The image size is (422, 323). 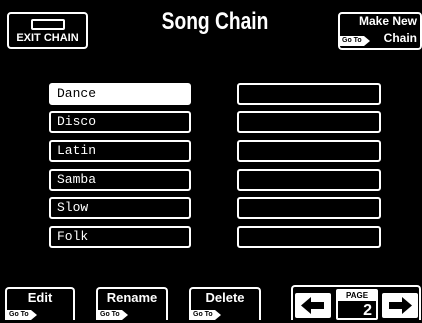 I want to click on edit-label: Edit, so click(x=40, y=297).